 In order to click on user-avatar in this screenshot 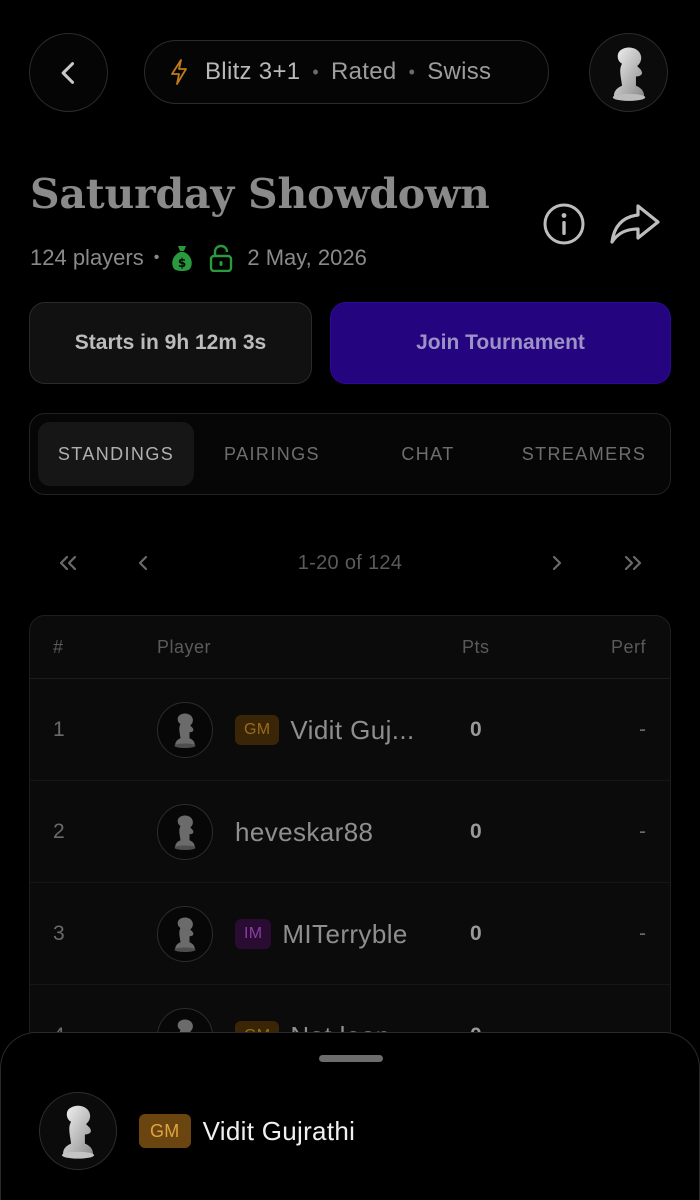, I will do `click(628, 72)`.